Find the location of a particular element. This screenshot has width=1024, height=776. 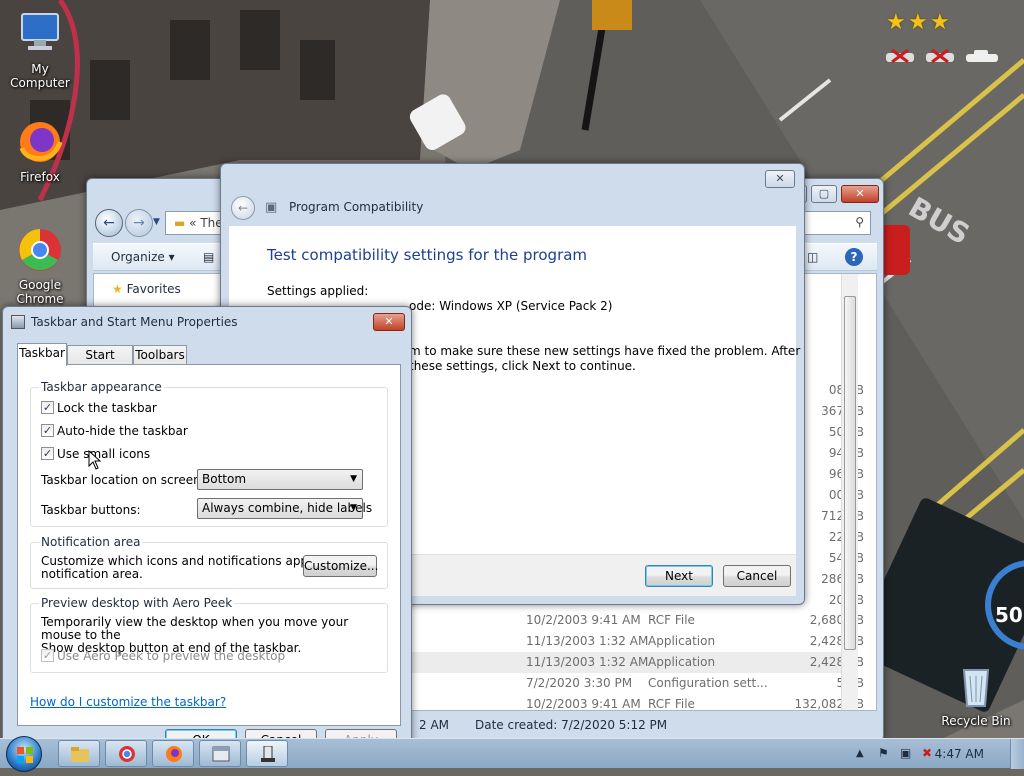

checkbox-label: Use Aero Peek to preview the desktop is located at coordinates (171, 656).